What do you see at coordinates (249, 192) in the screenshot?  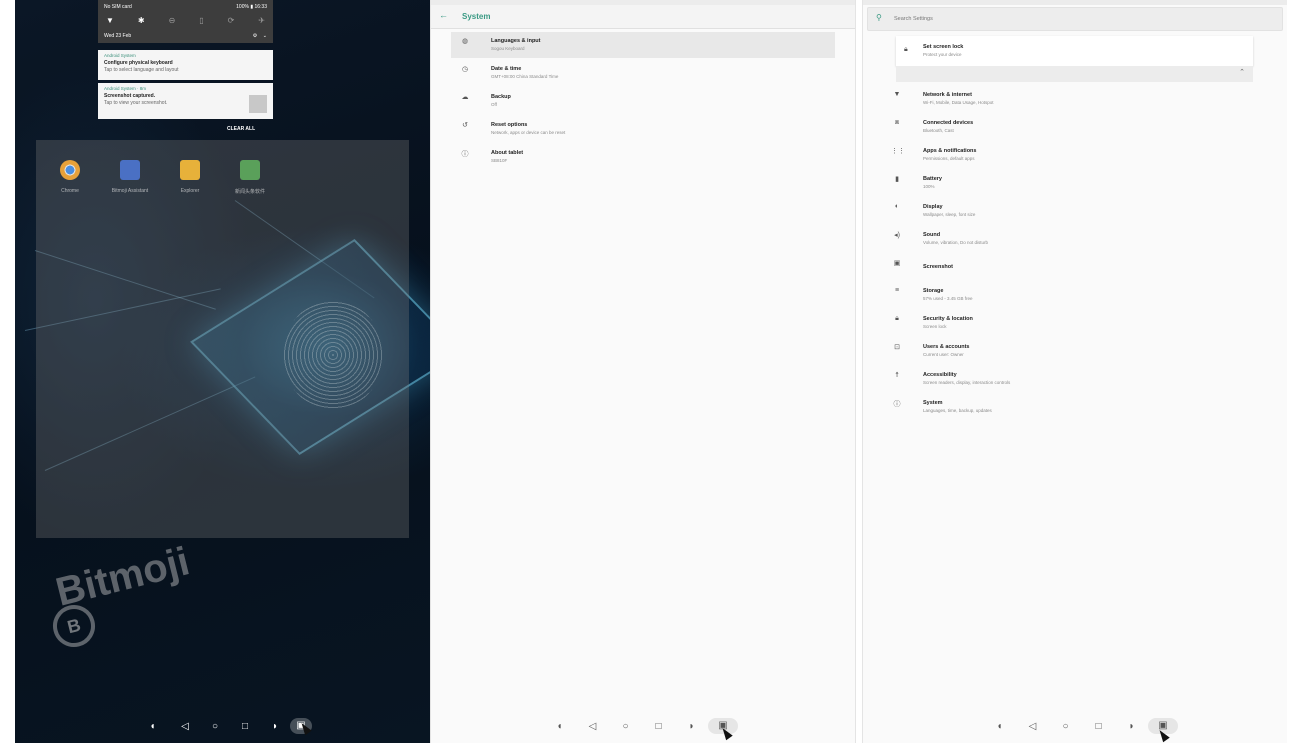 I see `app-label: 新闻头条软件` at bounding box center [249, 192].